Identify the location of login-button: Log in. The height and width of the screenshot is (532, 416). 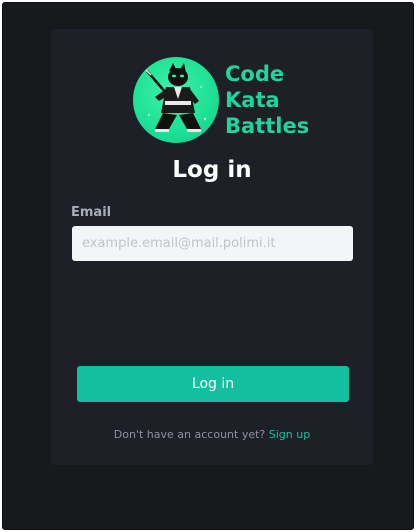
(213, 384).